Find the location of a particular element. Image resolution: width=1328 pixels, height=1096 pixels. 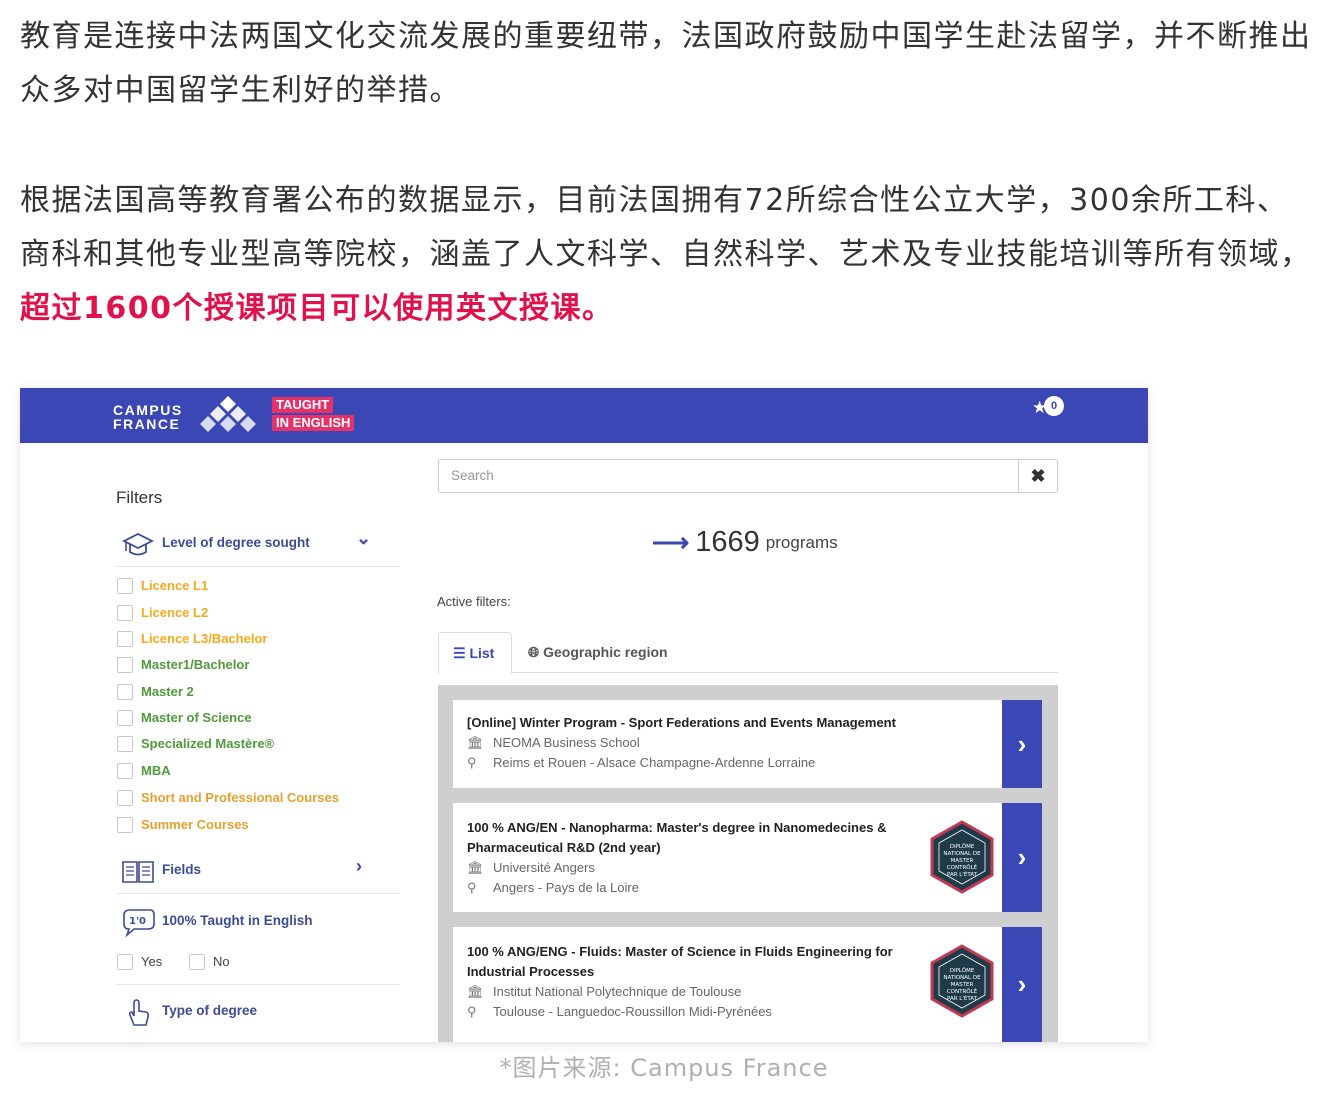

checkbox-label: Master of Science is located at coordinates (196, 717).